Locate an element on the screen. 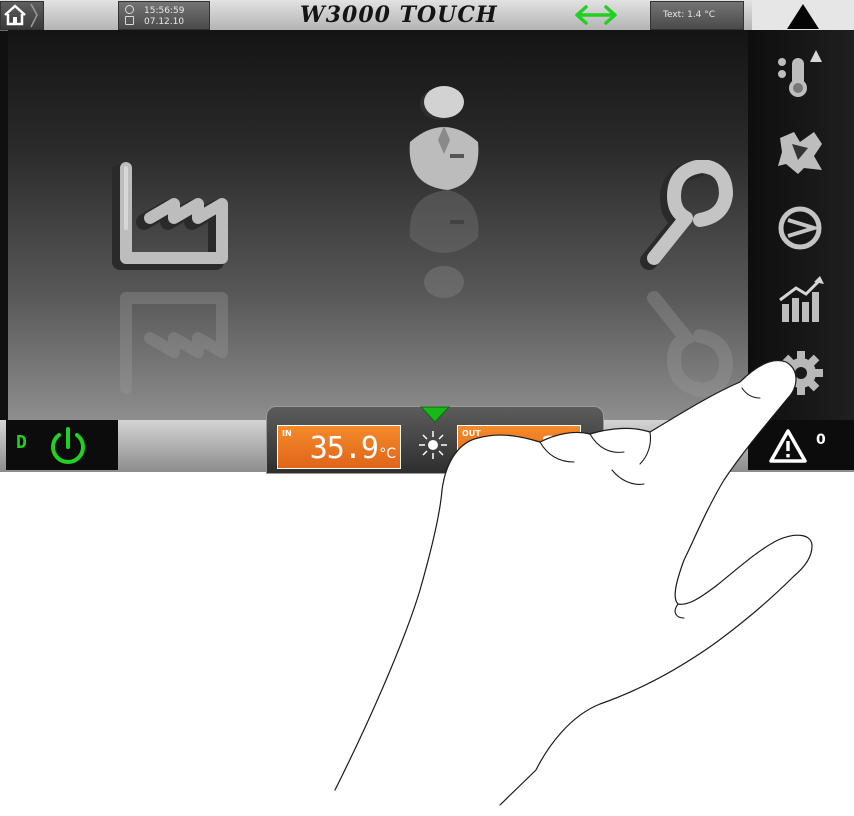 The width and height of the screenshot is (854, 816). settings-gear-icon is located at coordinates (801, 373).